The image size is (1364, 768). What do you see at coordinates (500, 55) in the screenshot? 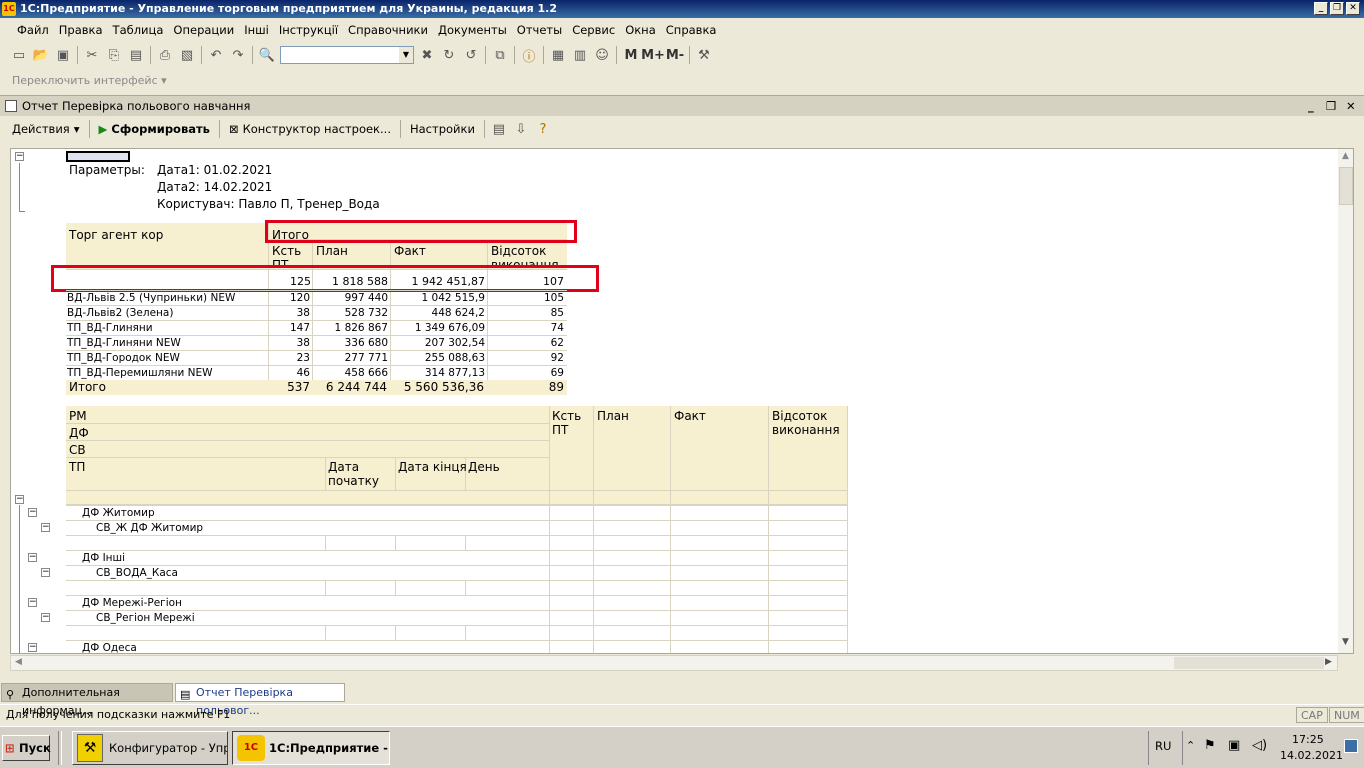
I see `windows-icon: ⧉` at bounding box center [500, 55].